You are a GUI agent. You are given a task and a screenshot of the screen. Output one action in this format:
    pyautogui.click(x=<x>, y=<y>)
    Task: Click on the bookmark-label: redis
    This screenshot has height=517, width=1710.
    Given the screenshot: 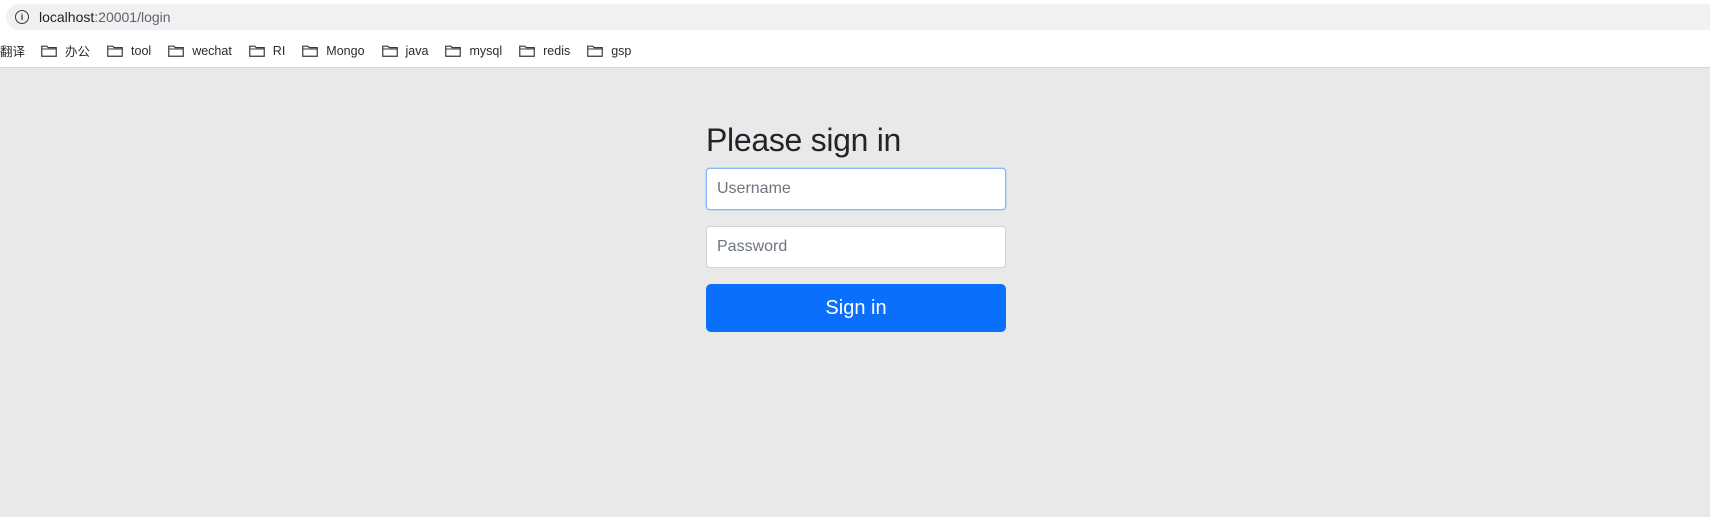 What is the action you would take?
    pyautogui.click(x=557, y=50)
    